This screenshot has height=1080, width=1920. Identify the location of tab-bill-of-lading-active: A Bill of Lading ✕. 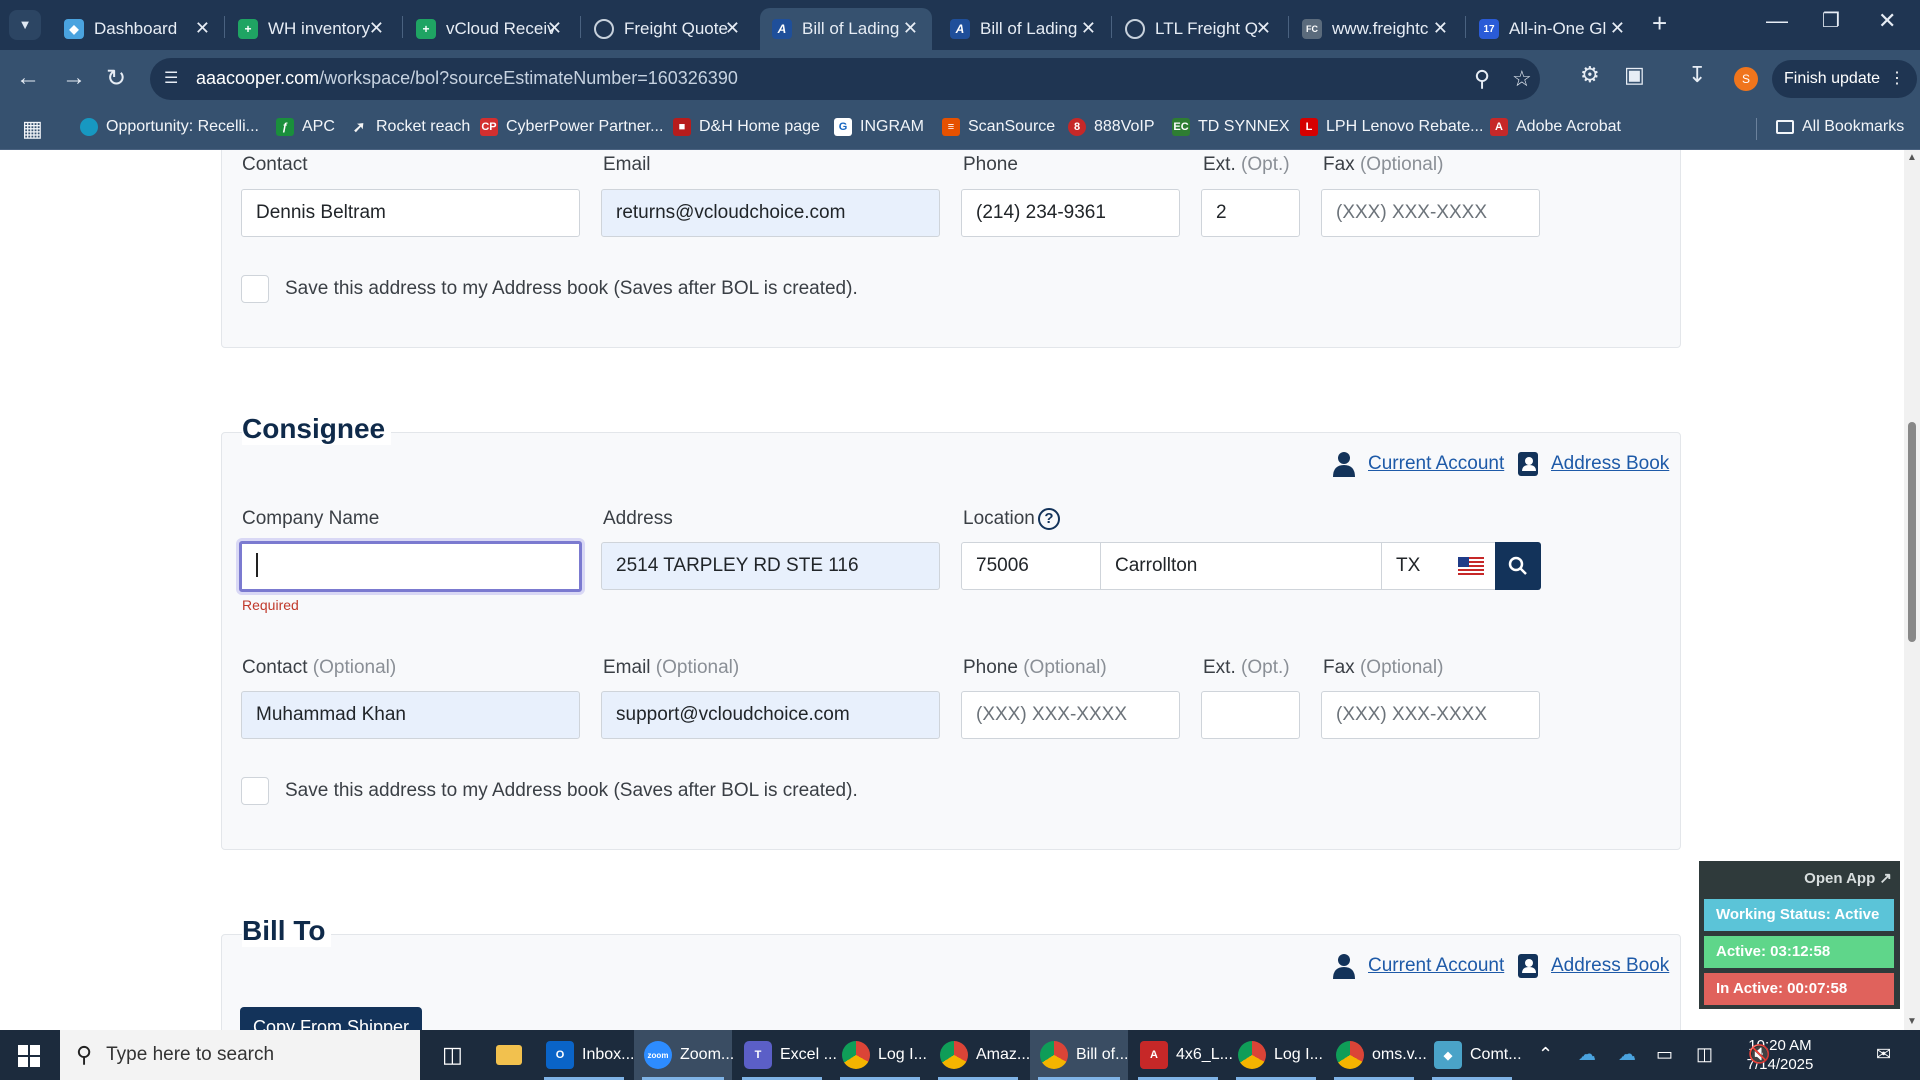
(846, 29).